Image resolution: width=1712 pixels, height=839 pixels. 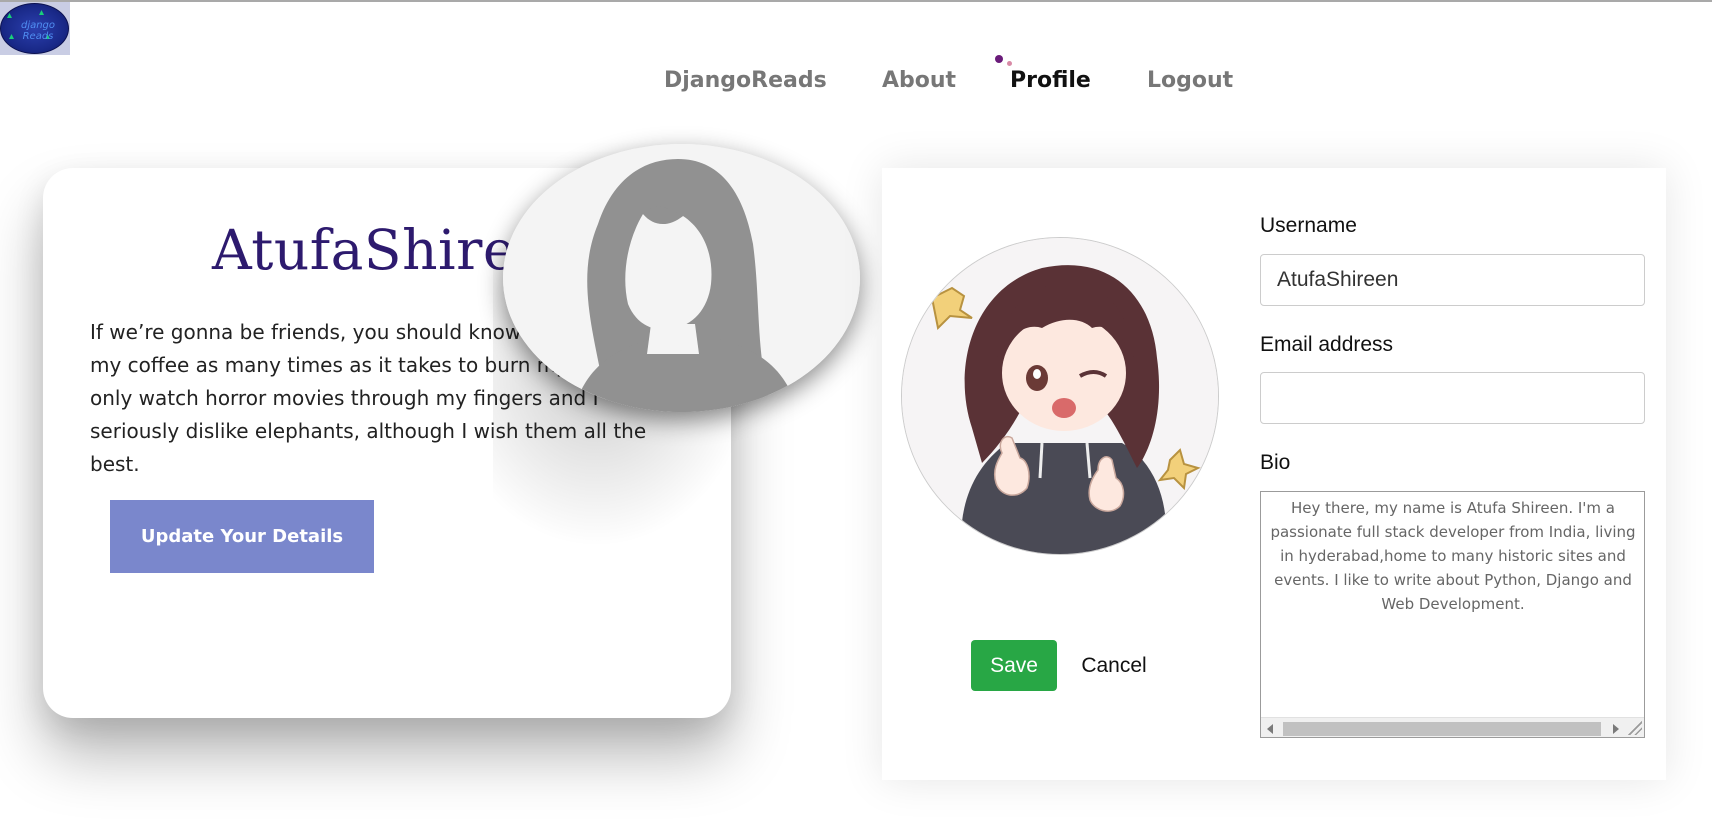 What do you see at coordinates (1050, 80) in the screenshot?
I see `nav-item-profile: Profile` at bounding box center [1050, 80].